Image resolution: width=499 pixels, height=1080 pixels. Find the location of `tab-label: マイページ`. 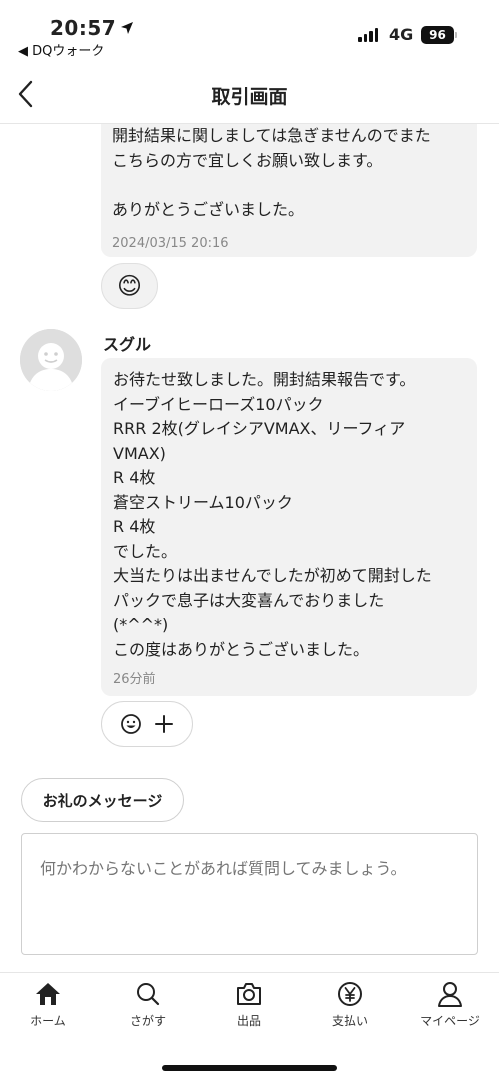

tab-label: マイページ is located at coordinates (450, 1021).